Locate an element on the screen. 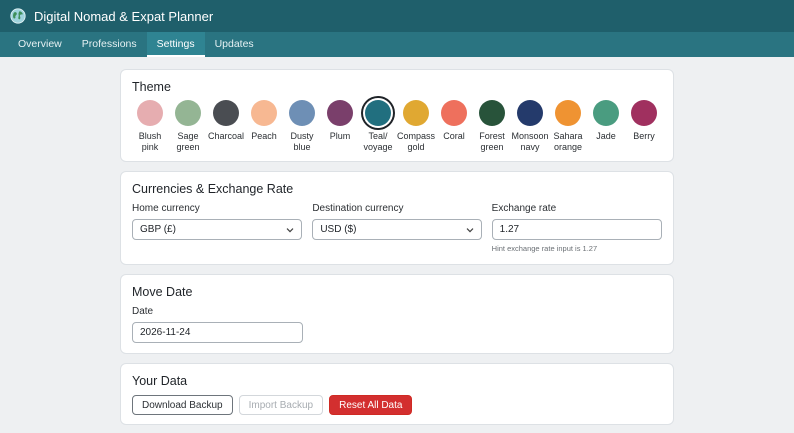 This screenshot has width=794, height=433. home-currency-label: Home currency is located at coordinates (166, 208).